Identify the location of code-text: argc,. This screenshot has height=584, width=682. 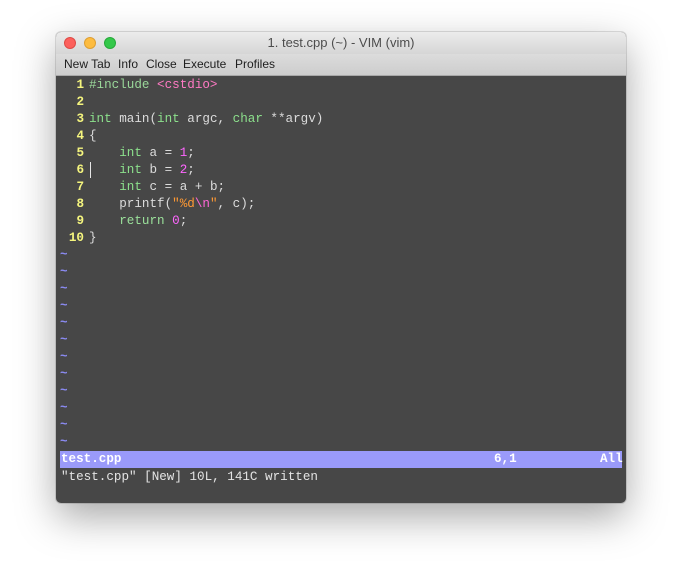
(206, 119).